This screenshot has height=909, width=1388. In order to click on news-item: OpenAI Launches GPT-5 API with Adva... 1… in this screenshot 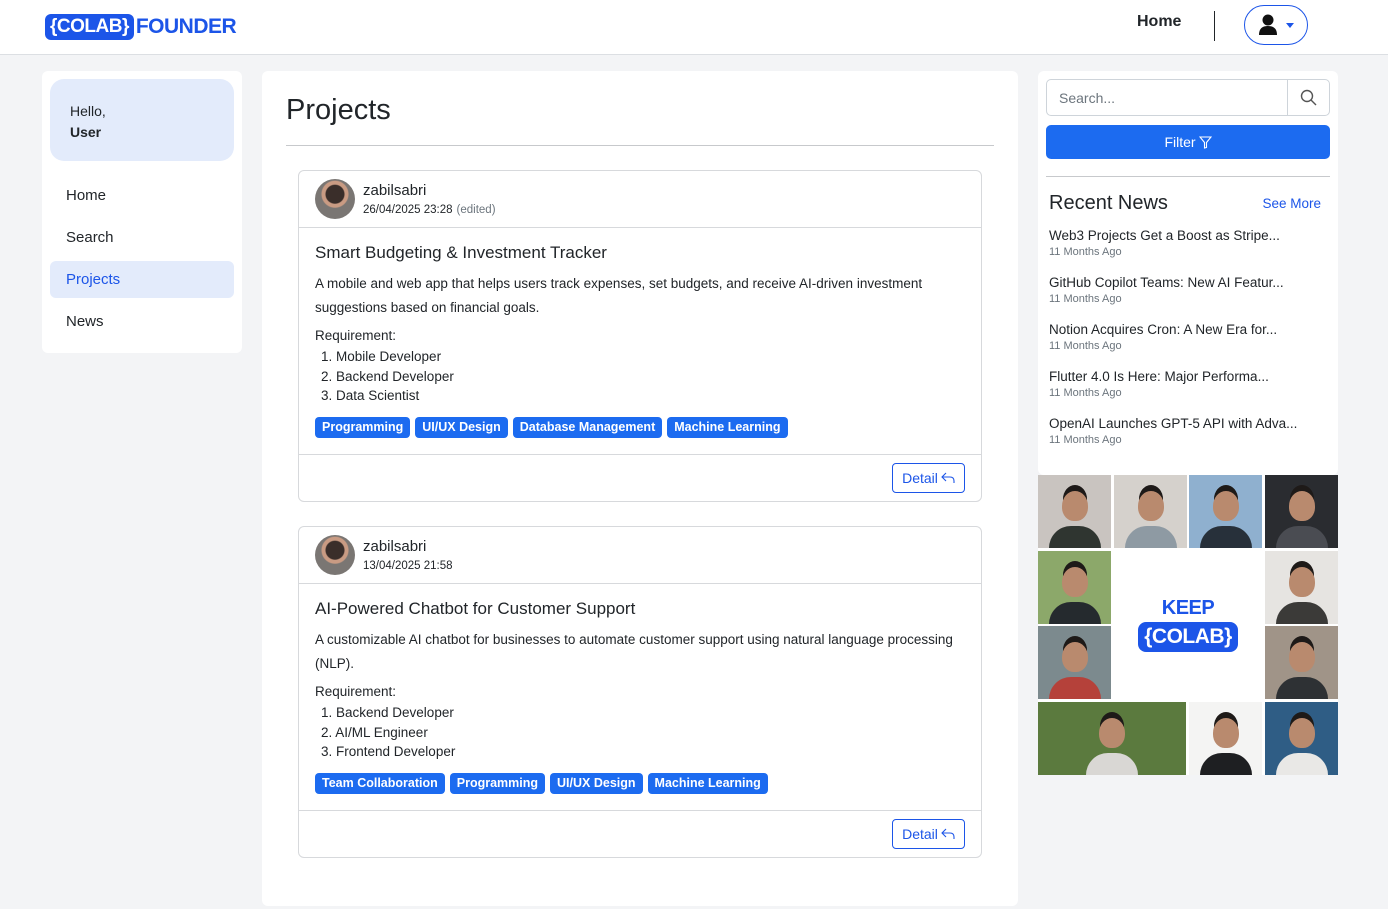, I will do `click(1186, 439)`.